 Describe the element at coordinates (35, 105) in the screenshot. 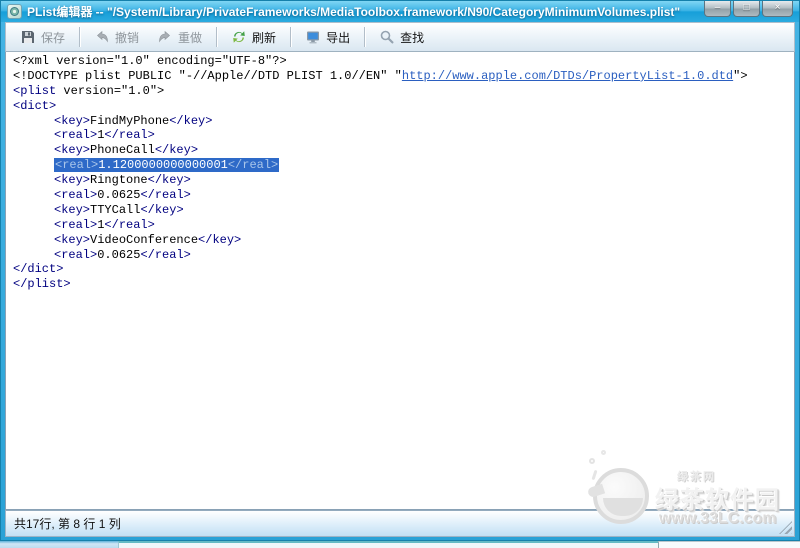

I see `code-segment: <dict>` at that location.